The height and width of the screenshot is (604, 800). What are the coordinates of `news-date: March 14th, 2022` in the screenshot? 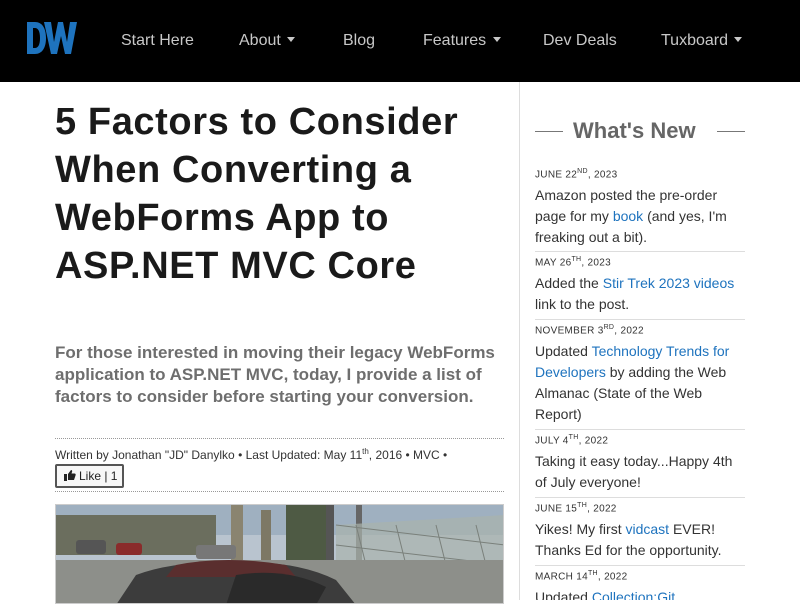 It's located at (640, 577).